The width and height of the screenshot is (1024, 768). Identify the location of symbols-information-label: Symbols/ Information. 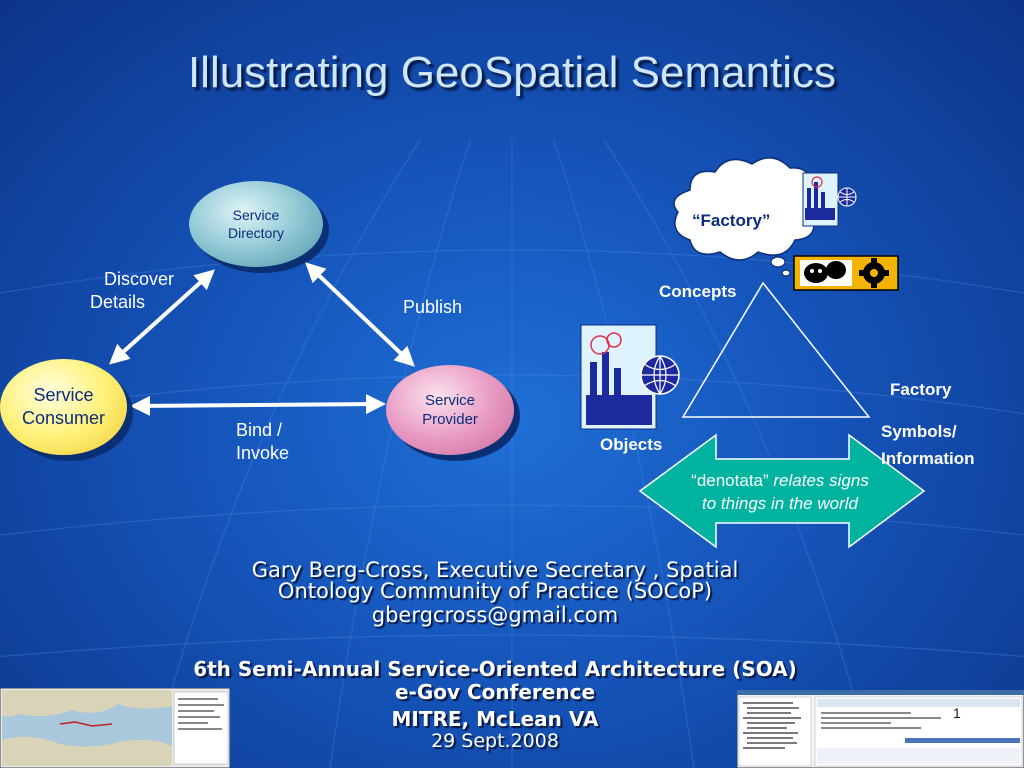
(928, 445).